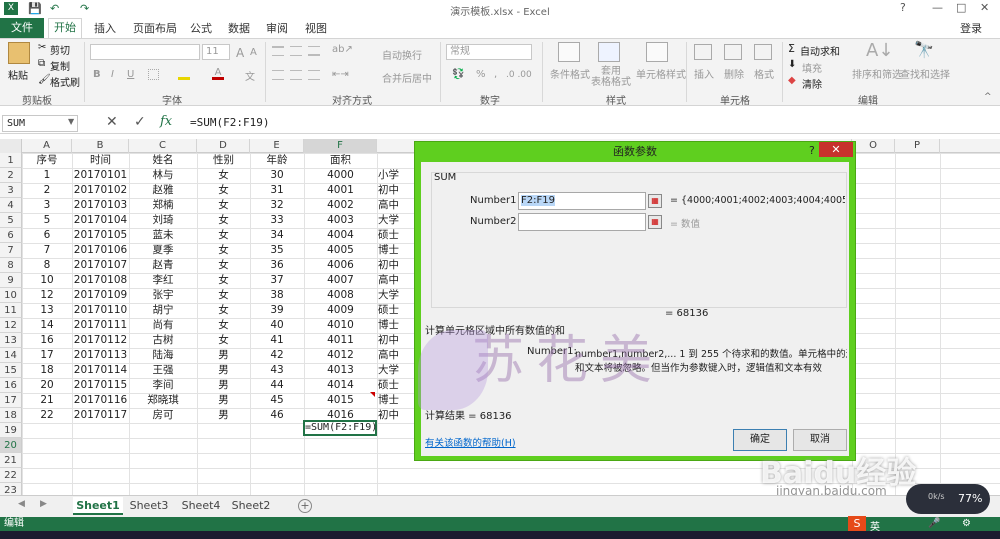 This screenshot has height=539, width=1000. I want to click on tab-file: 文件, so click(22, 28).